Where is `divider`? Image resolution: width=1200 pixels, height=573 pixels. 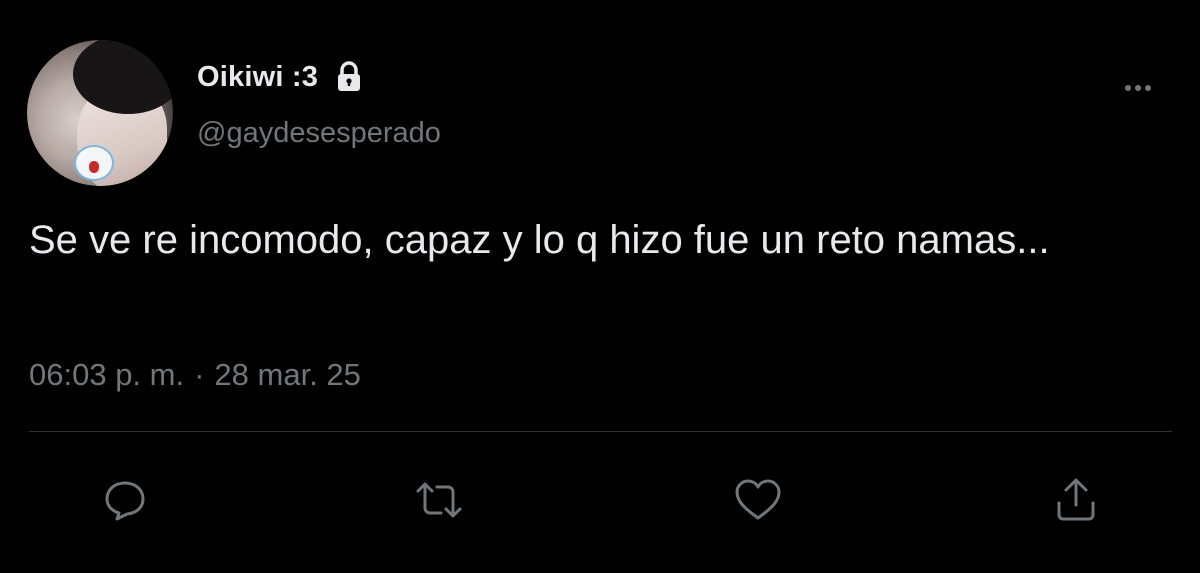 divider is located at coordinates (600, 431).